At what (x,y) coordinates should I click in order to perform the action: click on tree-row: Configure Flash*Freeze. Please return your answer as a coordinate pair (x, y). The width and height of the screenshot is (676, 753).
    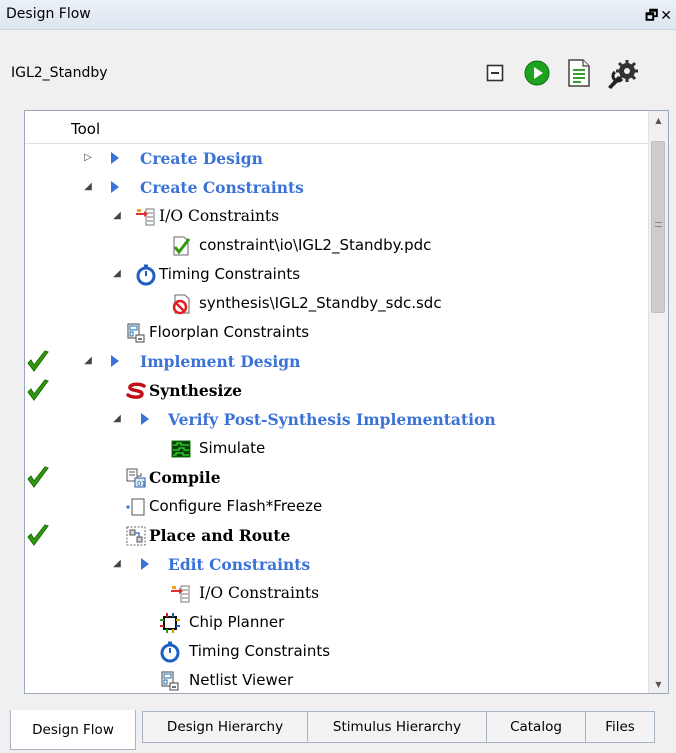
    Looking at the image, I should click on (336, 507).